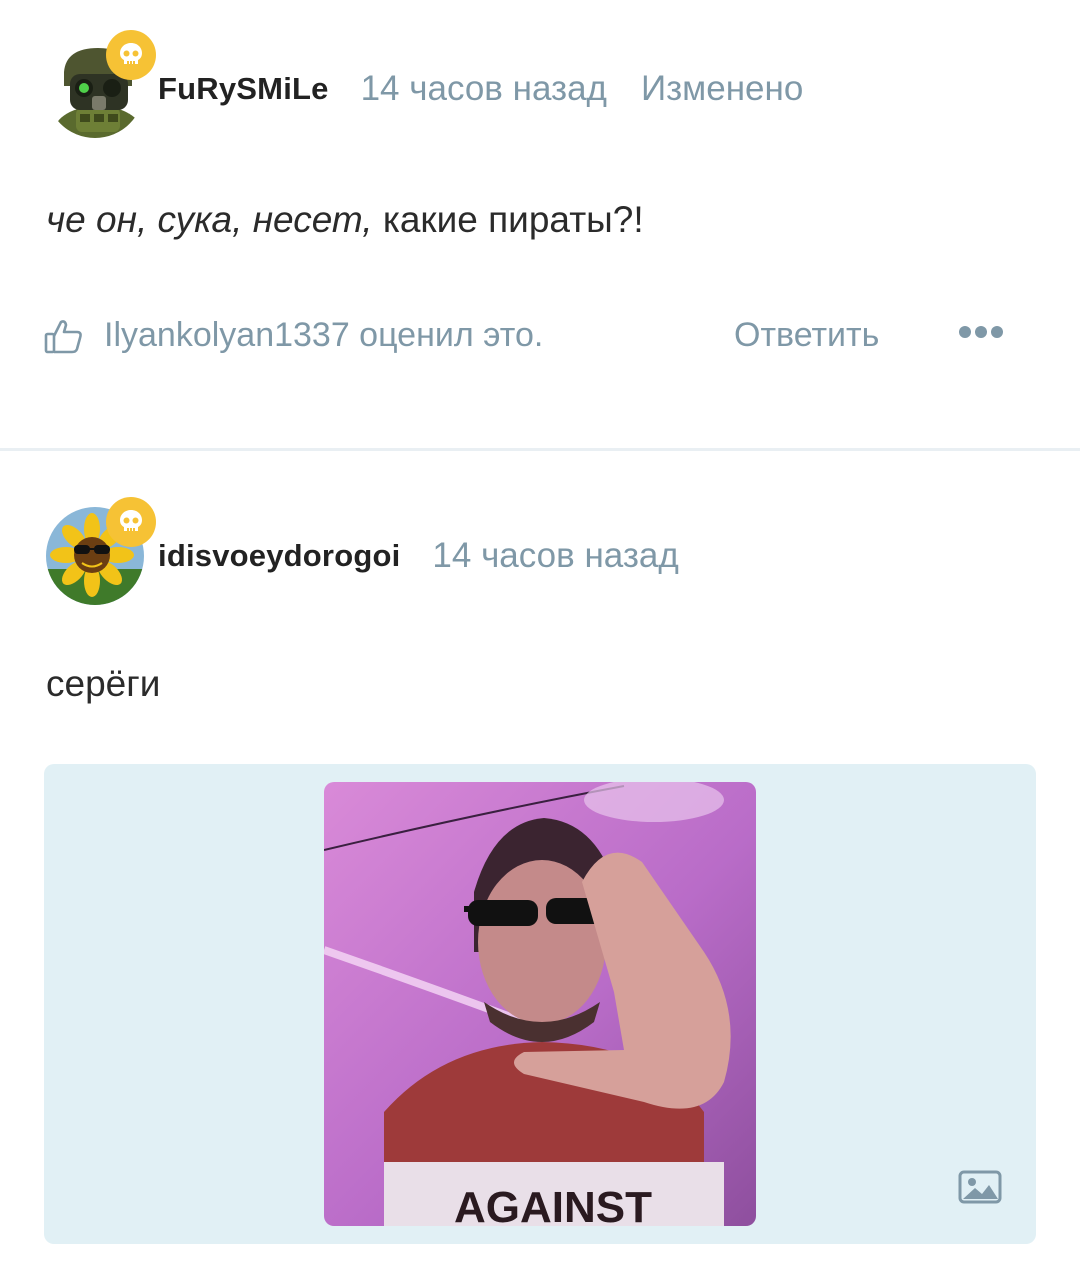 The width and height of the screenshot is (1080, 1261). Describe the element at coordinates (323, 335) in the screenshot. I see `likes-summary: Ilyankolyan1337 оценил это.` at that location.